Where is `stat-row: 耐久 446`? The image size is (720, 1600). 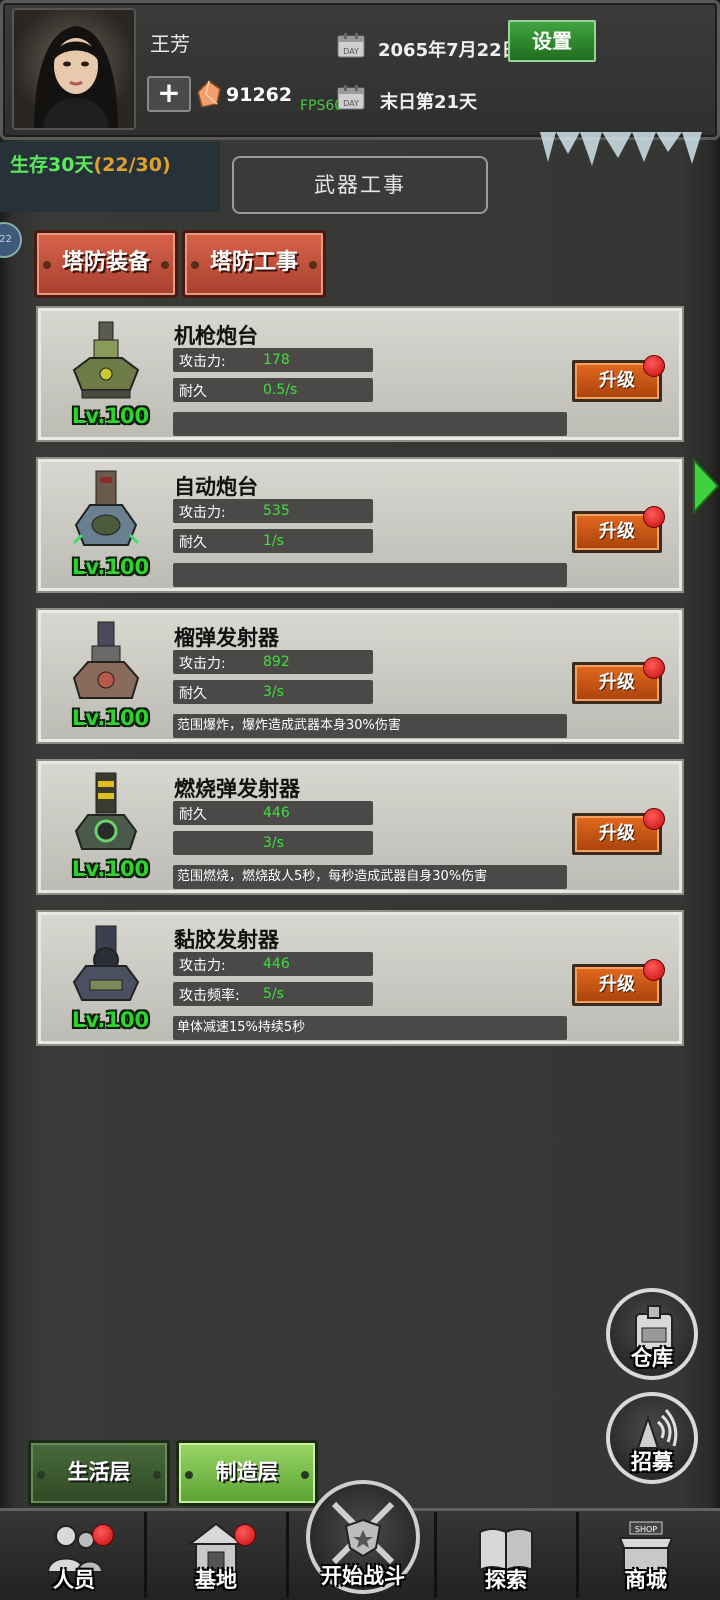 stat-row: 耐久 446 is located at coordinates (273, 813).